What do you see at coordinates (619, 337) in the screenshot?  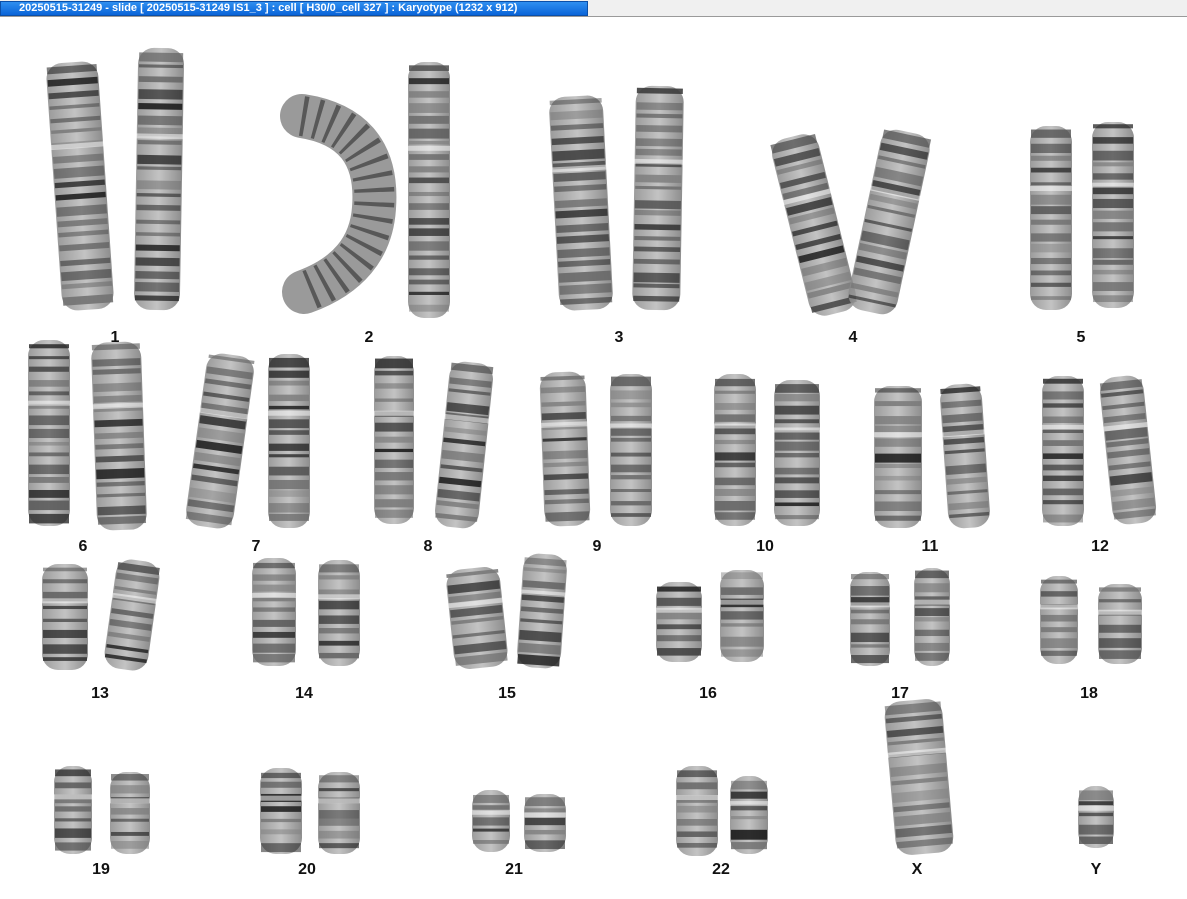 I see `chromosome-label-3: 3` at bounding box center [619, 337].